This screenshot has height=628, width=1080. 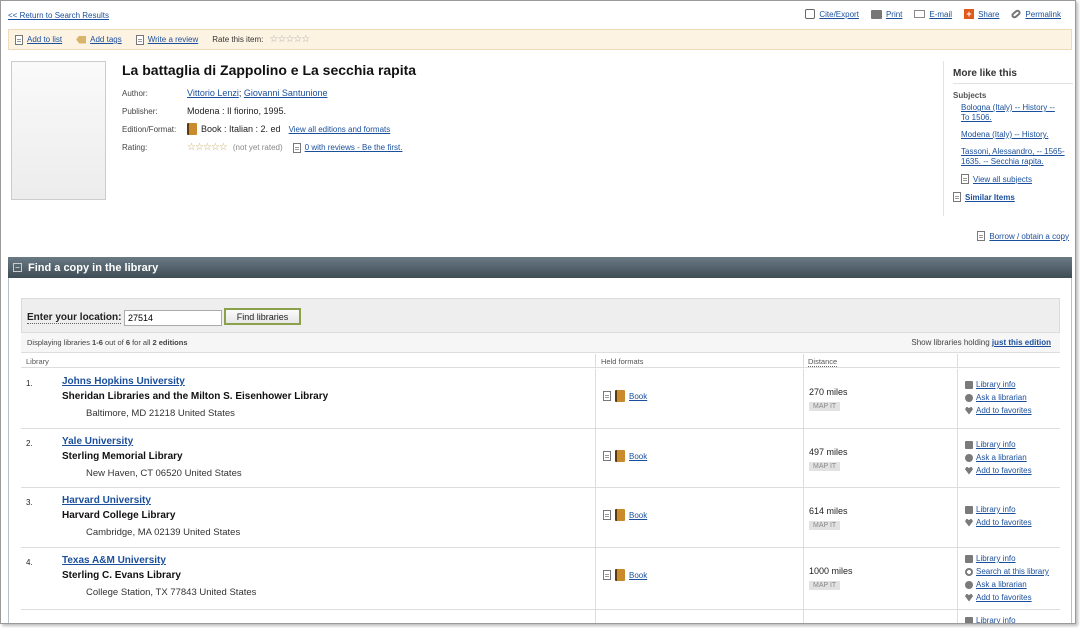 I want to click on subject-link: Modena (Italy) -- History., so click(x=1013, y=135).